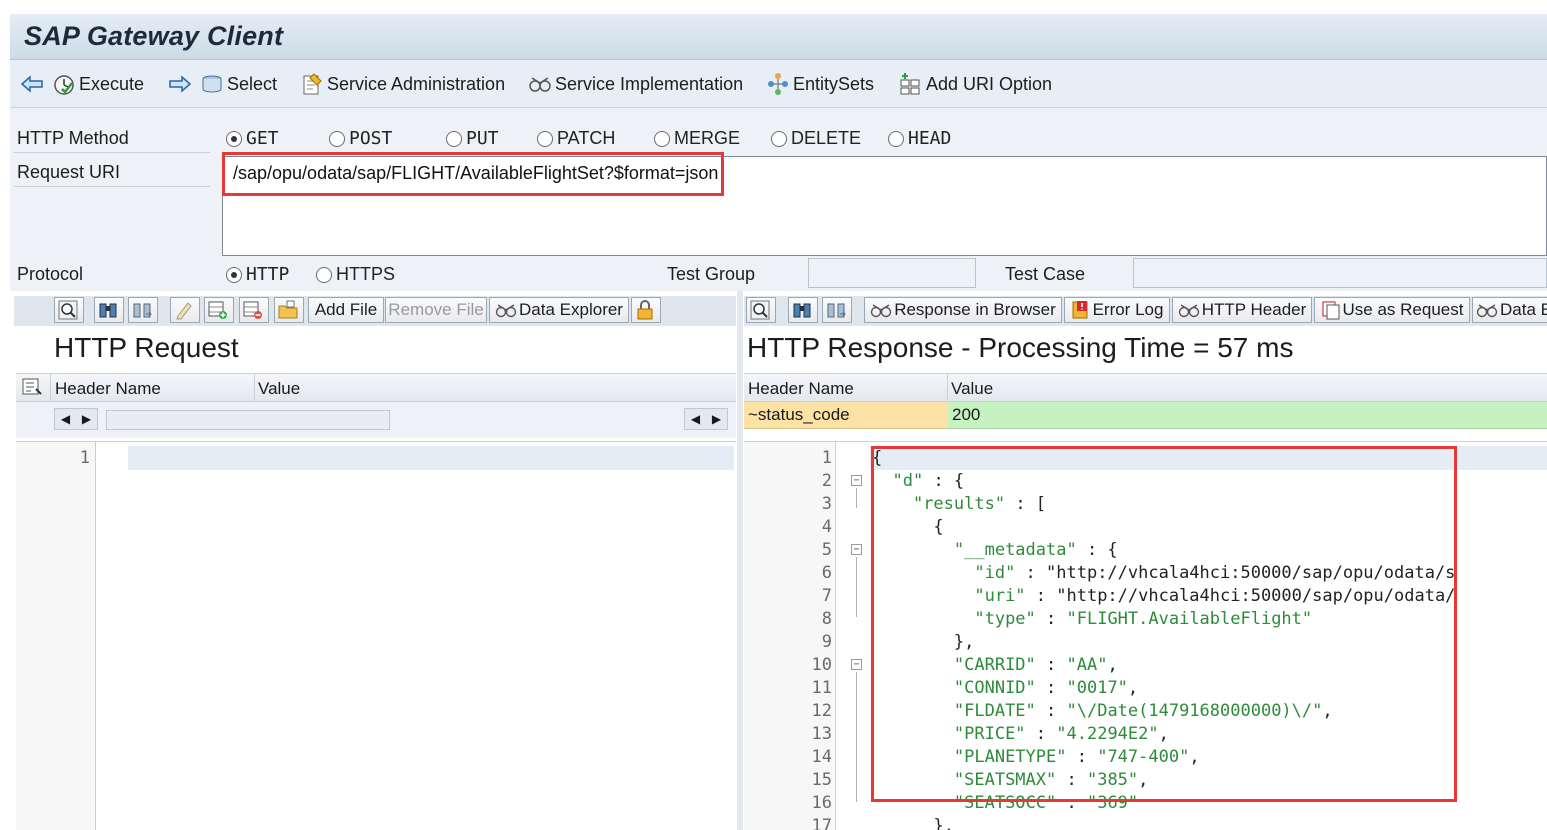 Image resolution: width=1547 pixels, height=830 pixels. What do you see at coordinates (98, 84) in the screenshot?
I see `execute-button: Execute` at bounding box center [98, 84].